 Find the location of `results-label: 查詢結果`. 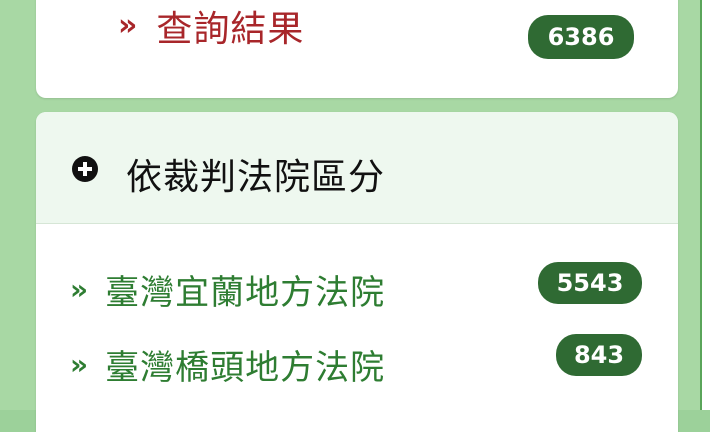

results-label: 查詢結果 is located at coordinates (230, 29).